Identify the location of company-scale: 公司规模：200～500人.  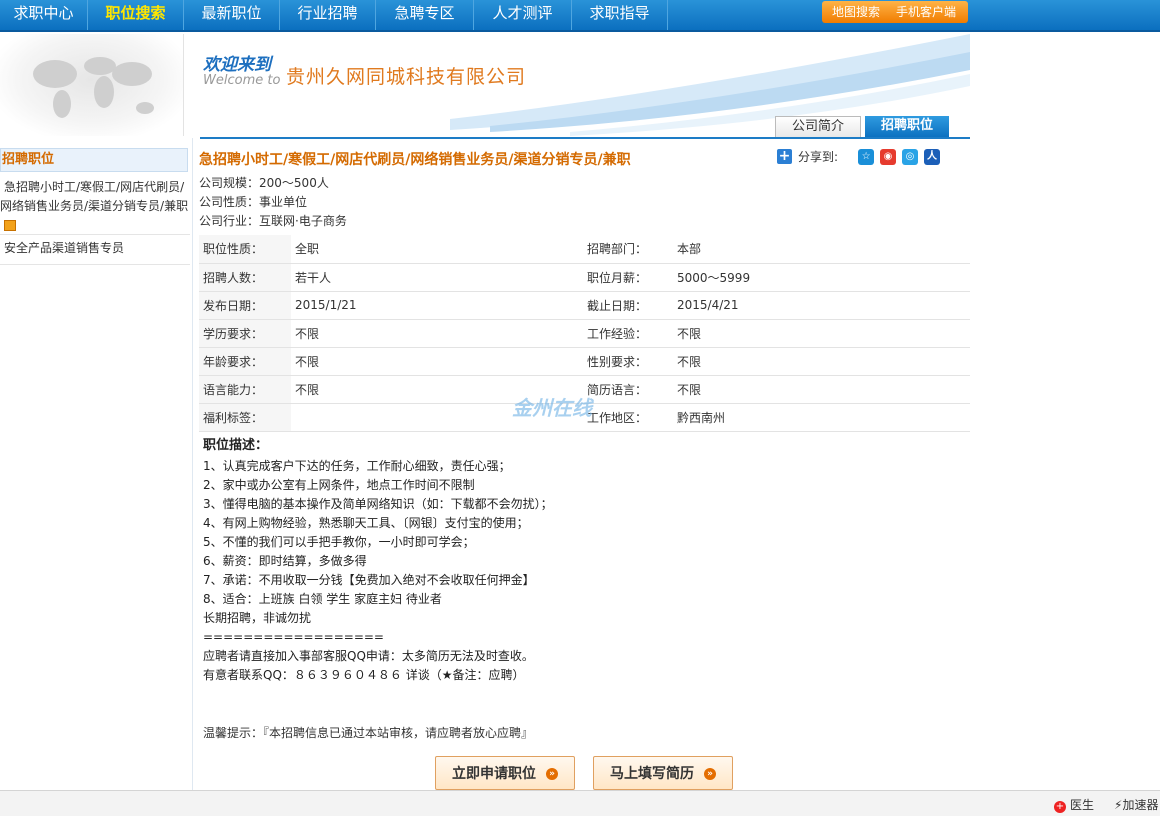
(264, 183).